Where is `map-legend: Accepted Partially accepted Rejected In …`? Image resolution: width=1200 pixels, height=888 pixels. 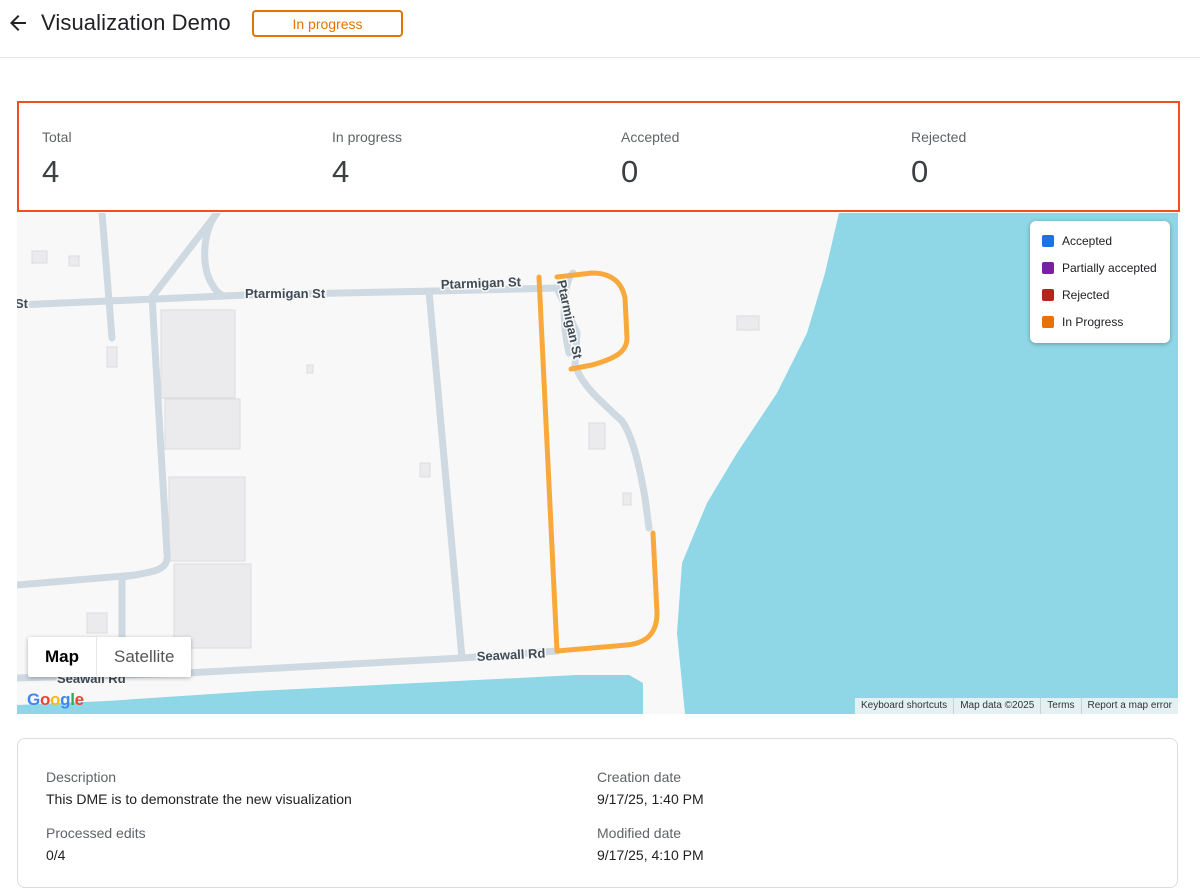 map-legend: Accepted Partially accepted Rejected In … is located at coordinates (1100, 282).